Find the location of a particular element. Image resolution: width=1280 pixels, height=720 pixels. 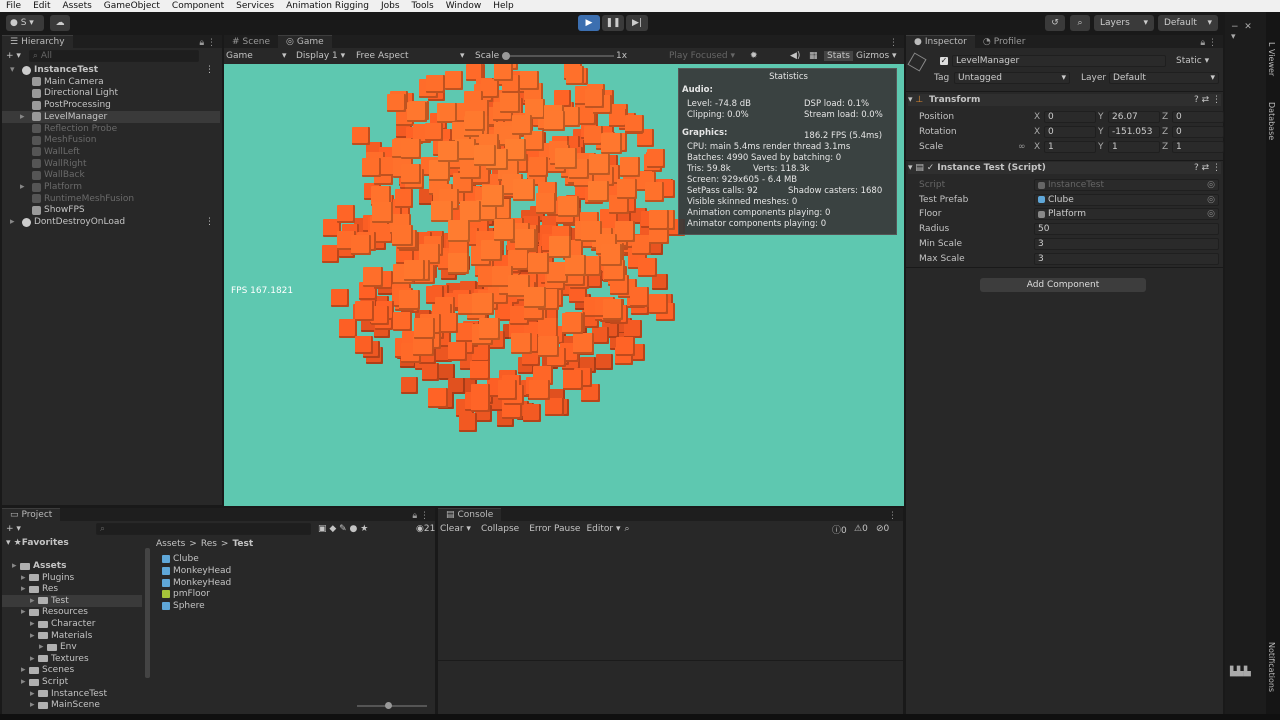

menu-item-animation-rigging: Animation Rigging is located at coordinates (327, 6).